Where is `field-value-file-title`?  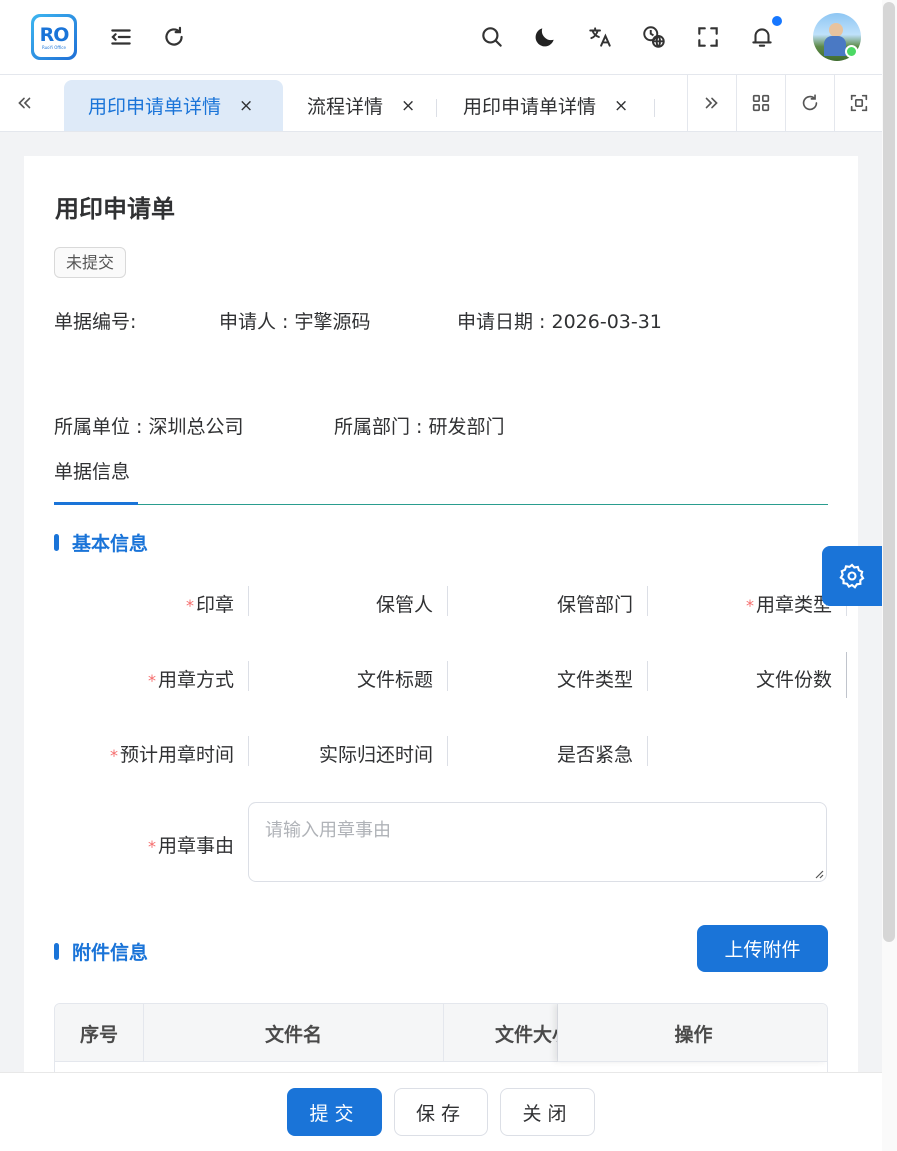 field-value-file-title is located at coordinates (447, 676).